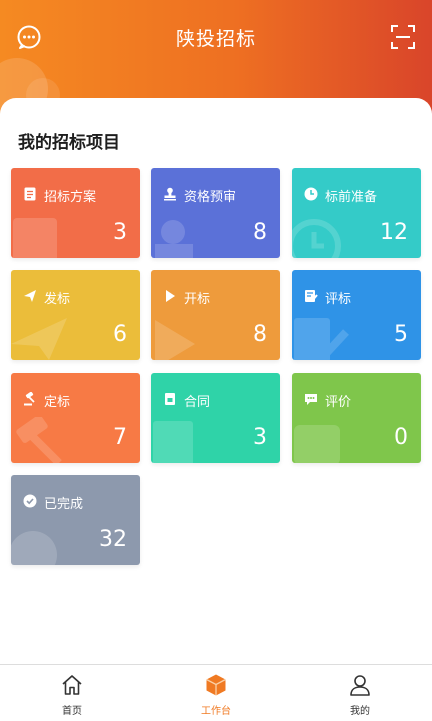  Describe the element at coordinates (356, 213) in the screenshot. I see `card-pre-bid-preparation: 标前准备 12` at that location.